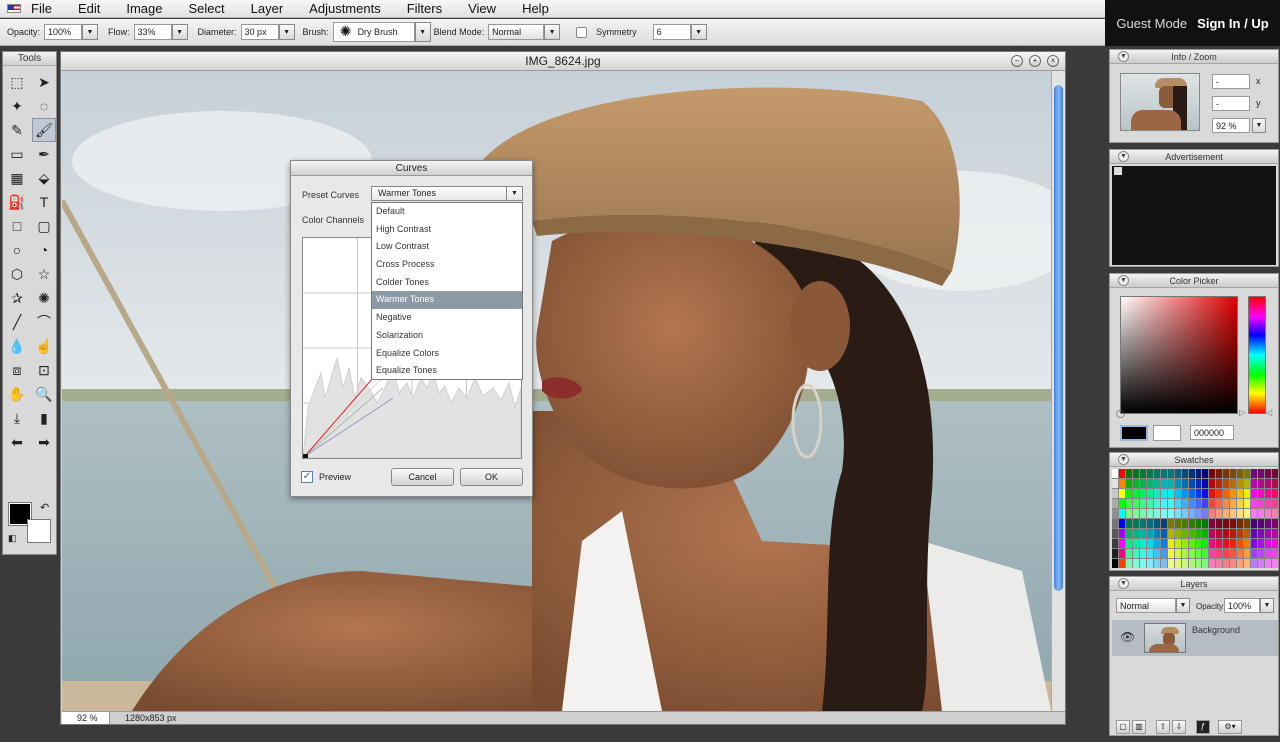  I want to click on smudge-icon: ☝, so click(44, 346).